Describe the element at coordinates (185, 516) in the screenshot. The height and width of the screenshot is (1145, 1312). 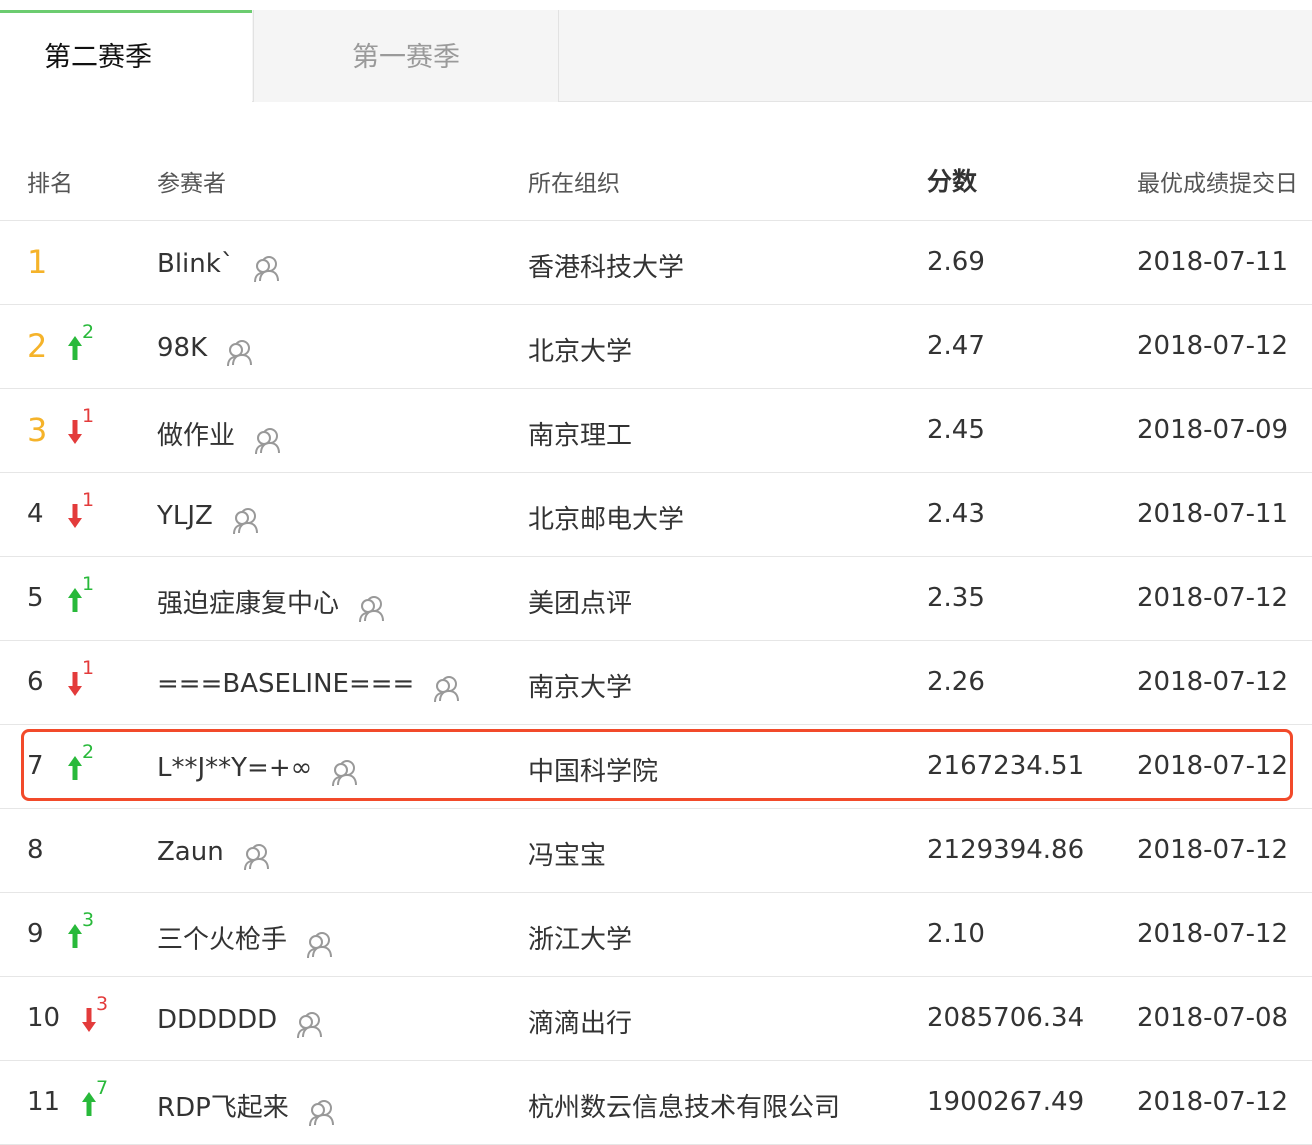
I see `participant-name: YLJZ` at that location.